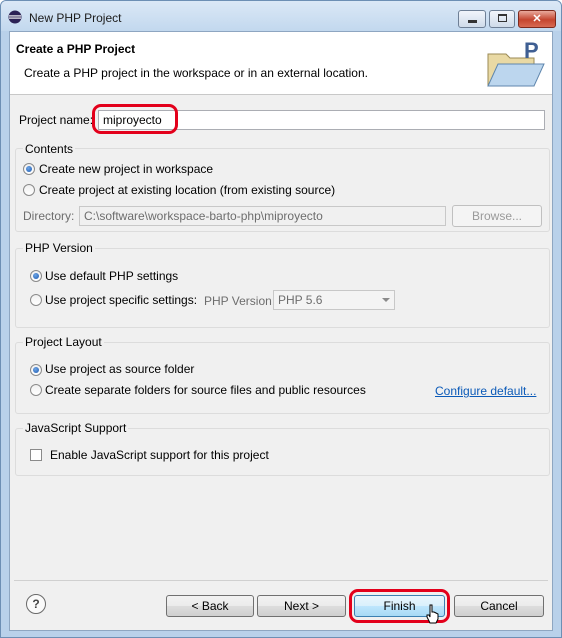 The height and width of the screenshot is (638, 562). I want to click on close-icon: ✕, so click(537, 19).